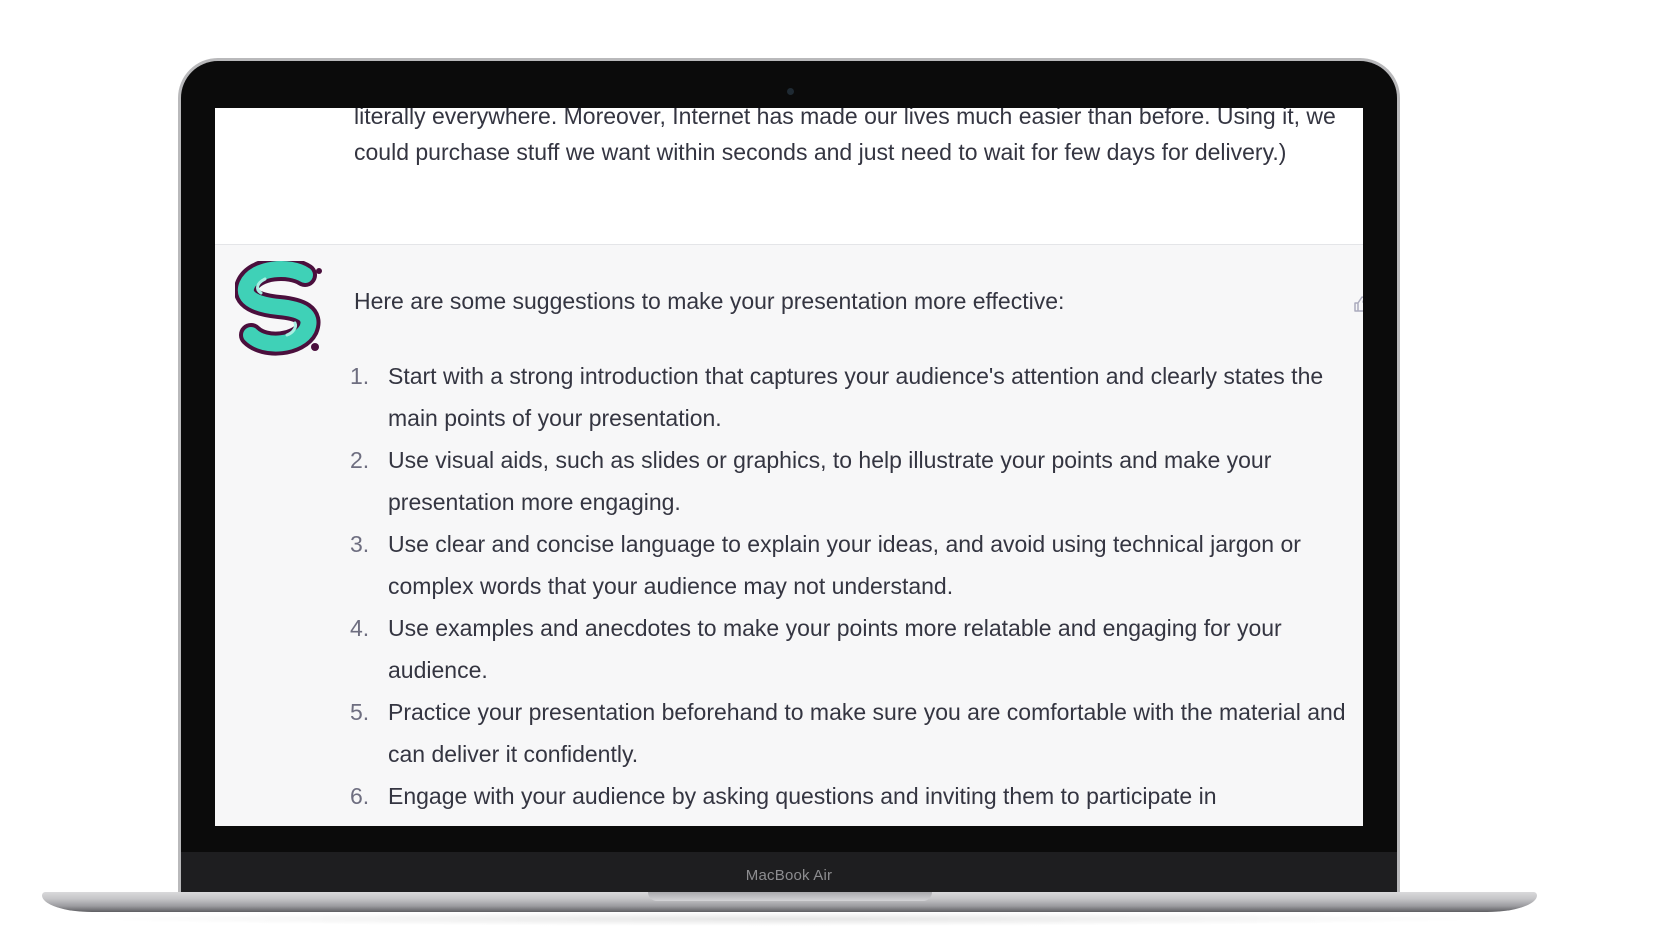 This screenshot has height=945, width=1680. Describe the element at coordinates (360, 628) in the screenshot. I see `suggestion-number: 4.` at that location.